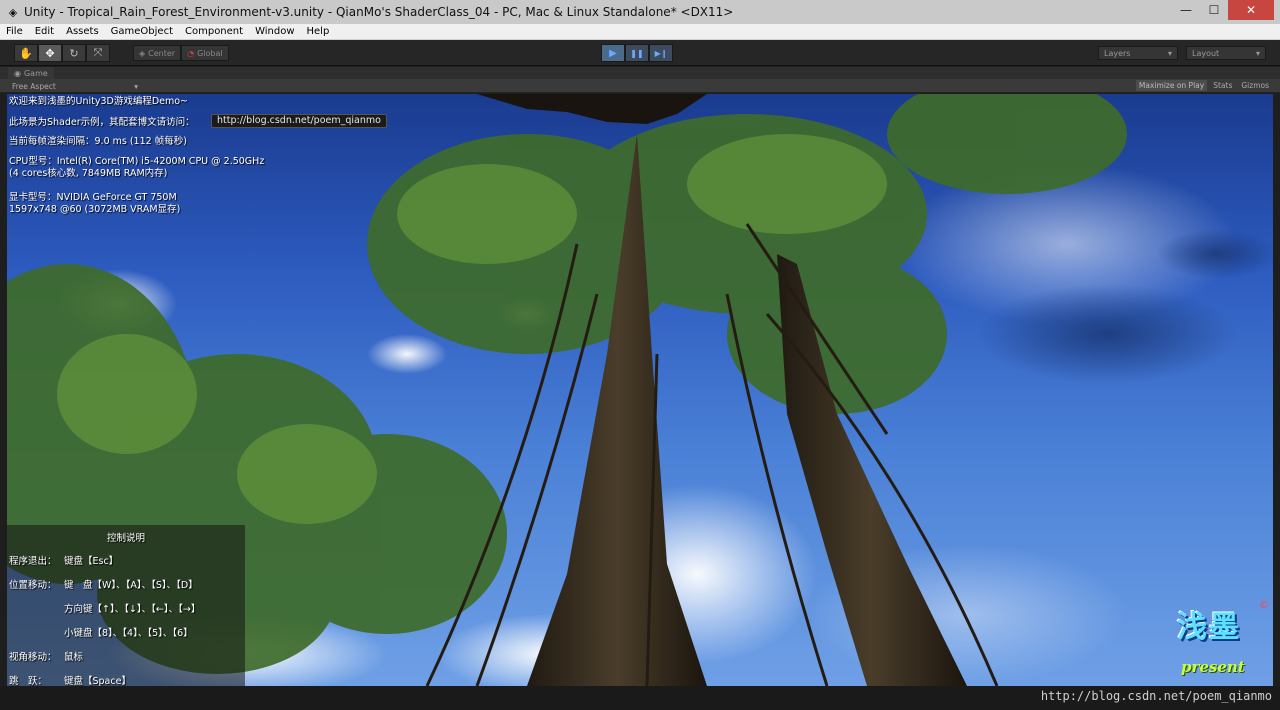 This screenshot has width=1280, height=710. I want to click on shader-intro-text: 此场景为Shader示例，其配套博文请访问：, so click(102, 122).